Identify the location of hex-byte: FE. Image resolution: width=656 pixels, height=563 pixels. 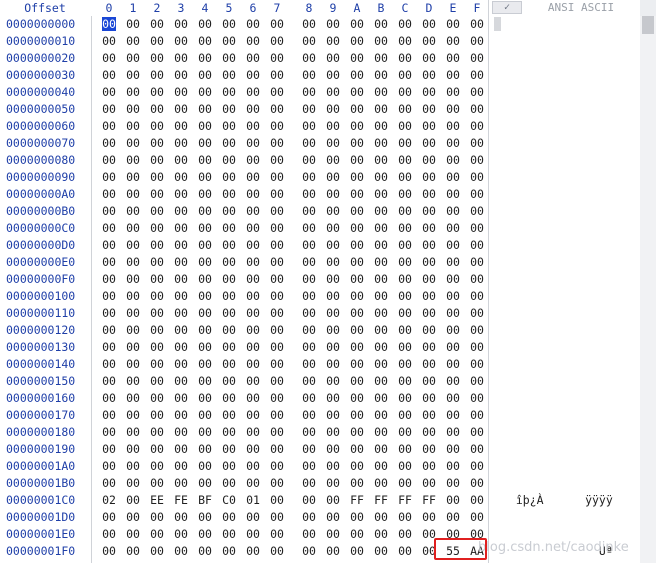
(181, 500).